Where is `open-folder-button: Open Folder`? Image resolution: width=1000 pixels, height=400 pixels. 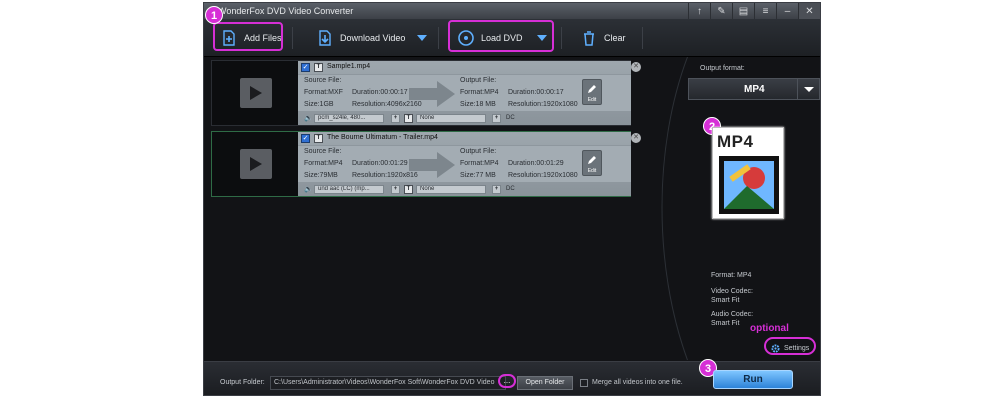
open-folder-button: Open Folder is located at coordinates (545, 383).